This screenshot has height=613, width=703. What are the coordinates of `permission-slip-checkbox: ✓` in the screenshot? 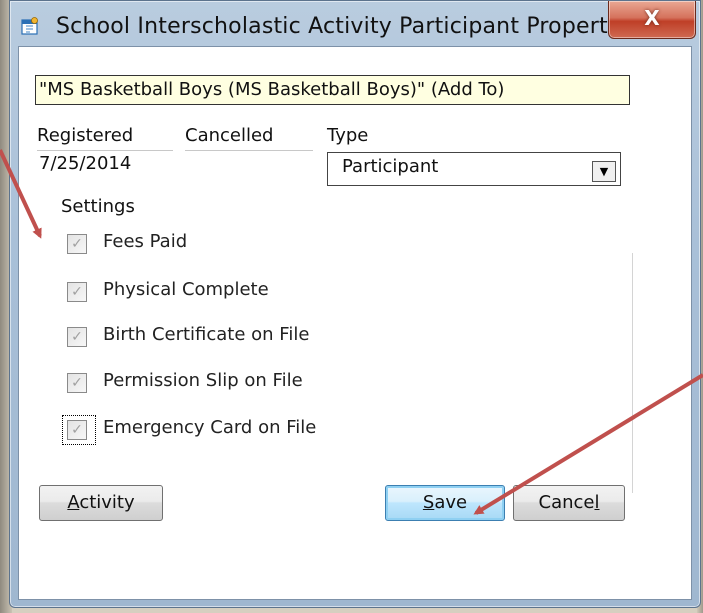 It's located at (77, 383).